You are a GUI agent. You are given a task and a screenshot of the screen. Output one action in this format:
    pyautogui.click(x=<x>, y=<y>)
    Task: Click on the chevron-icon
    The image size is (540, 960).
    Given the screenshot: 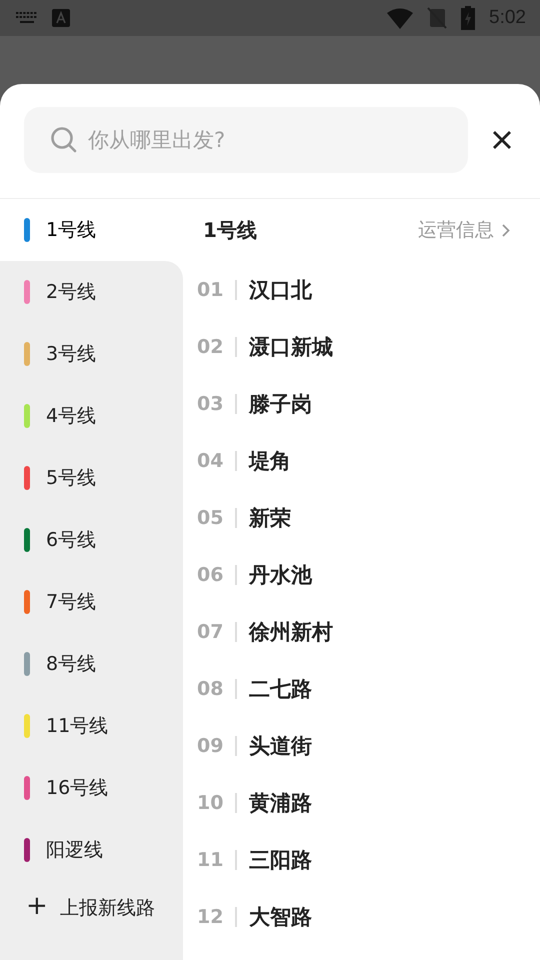 What is the action you would take?
    pyautogui.click(x=506, y=230)
    